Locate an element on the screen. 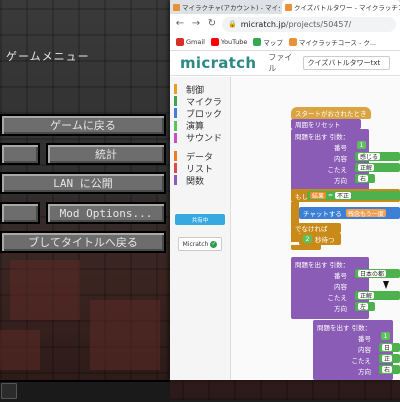  direction-input: 左 is located at coordinates (365, 306).